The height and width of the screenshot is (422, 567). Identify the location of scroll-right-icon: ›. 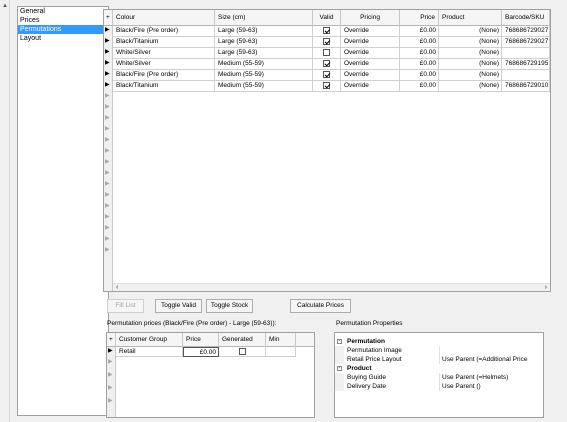
(546, 287).